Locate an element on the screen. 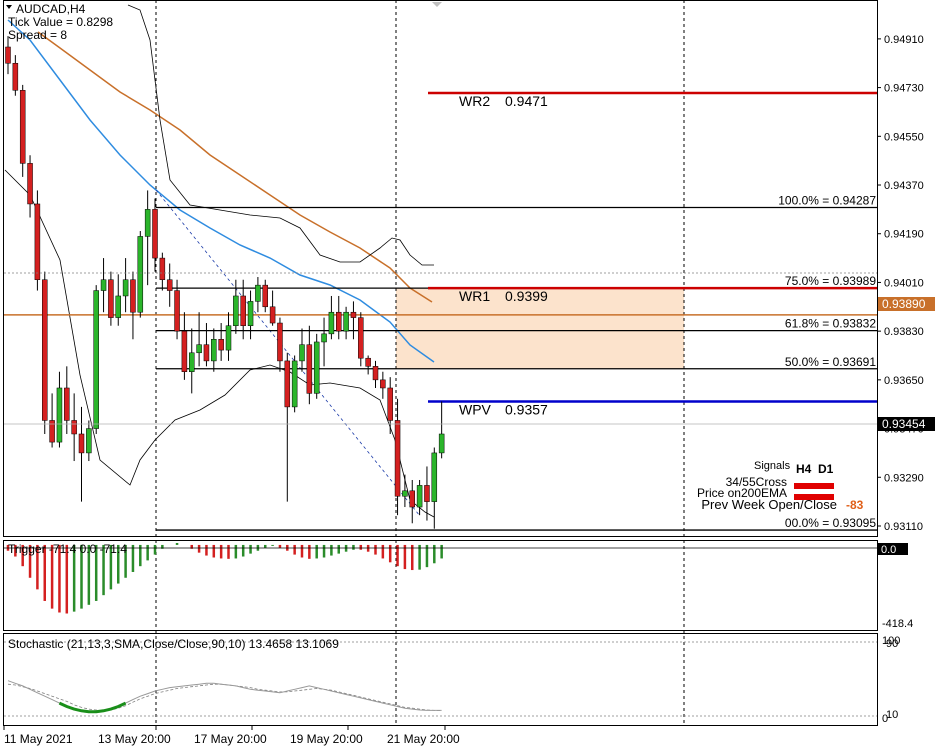  pivot-level-name: WR1 is located at coordinates (474, 296).